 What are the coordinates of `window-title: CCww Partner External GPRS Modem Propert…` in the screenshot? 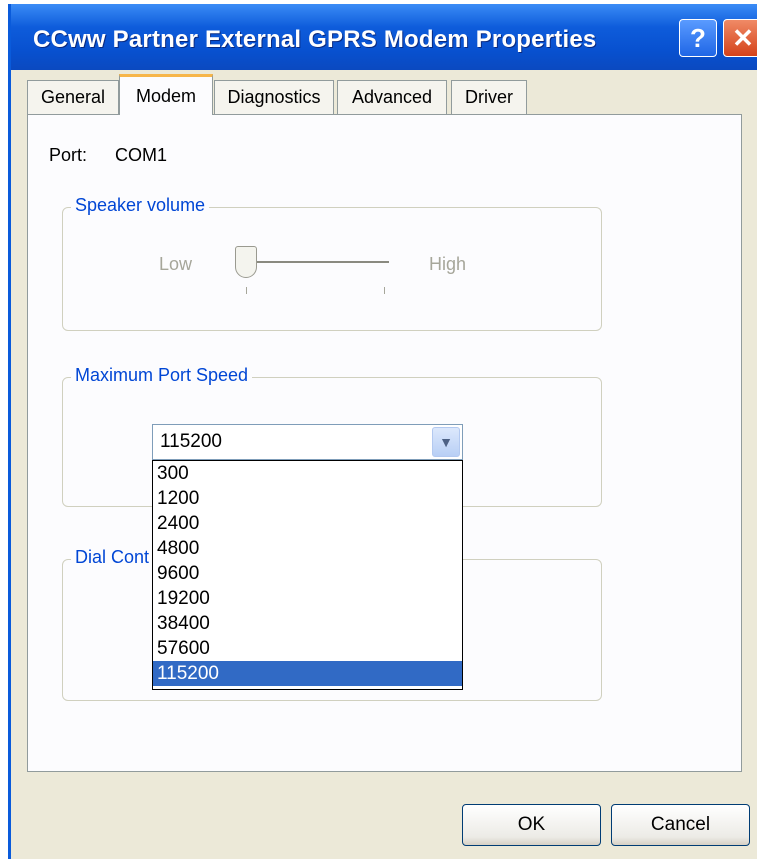 It's located at (315, 39).